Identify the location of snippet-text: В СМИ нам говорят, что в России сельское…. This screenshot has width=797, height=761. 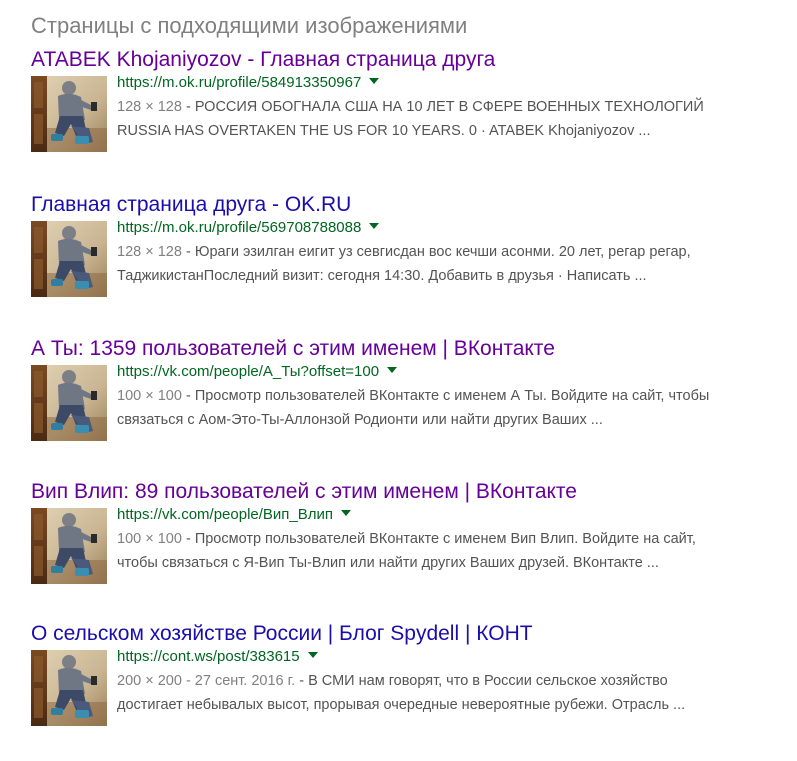
(488, 681).